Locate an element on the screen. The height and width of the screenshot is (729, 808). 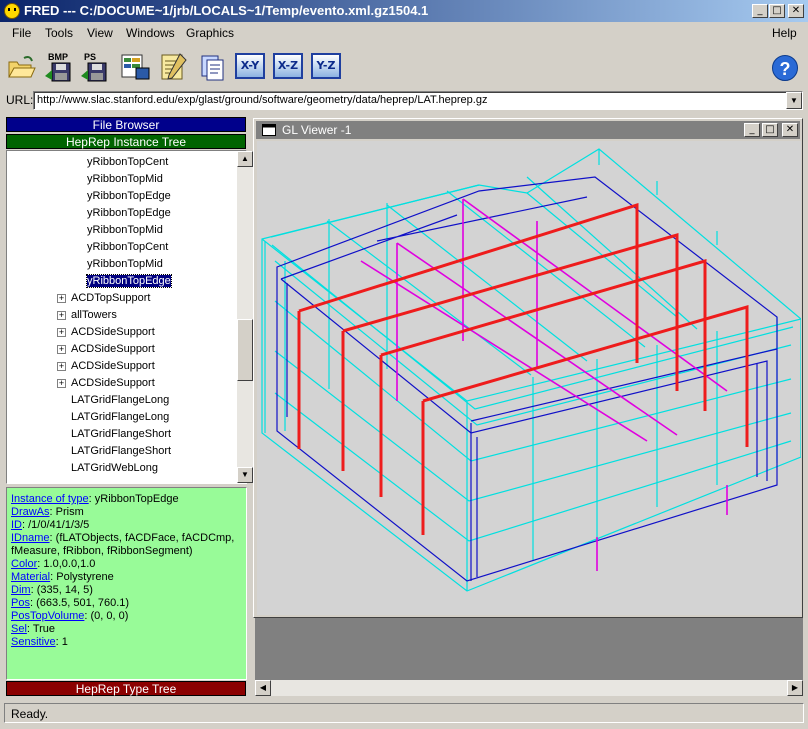
view-yz-button: Y-Z is located at coordinates (326, 66).